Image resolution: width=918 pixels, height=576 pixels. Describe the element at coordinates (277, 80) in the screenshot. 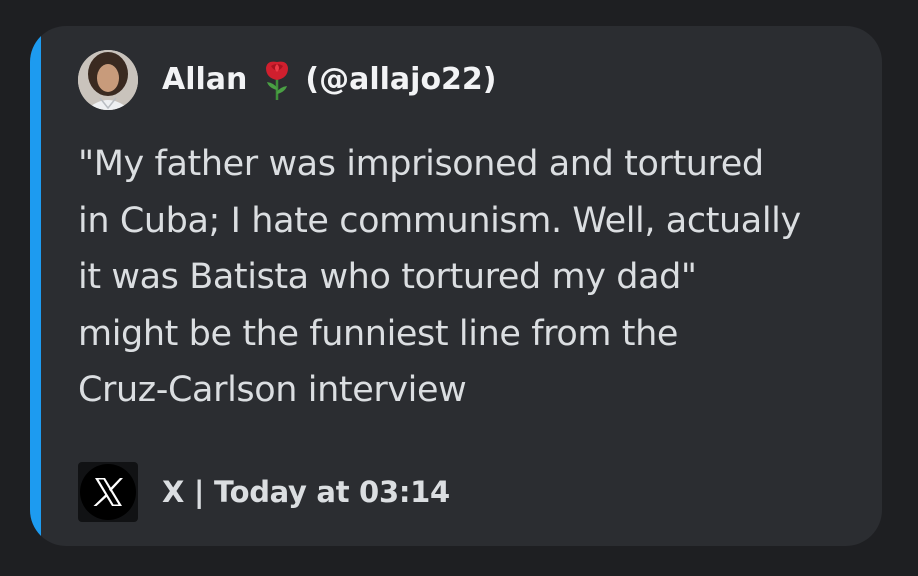

I see `rose-icon` at that location.